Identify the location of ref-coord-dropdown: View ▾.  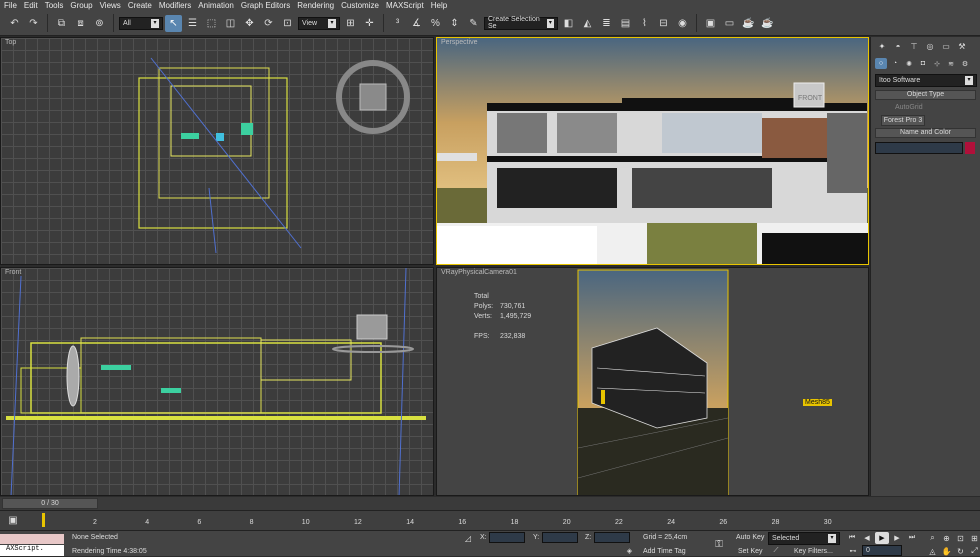
(319, 23).